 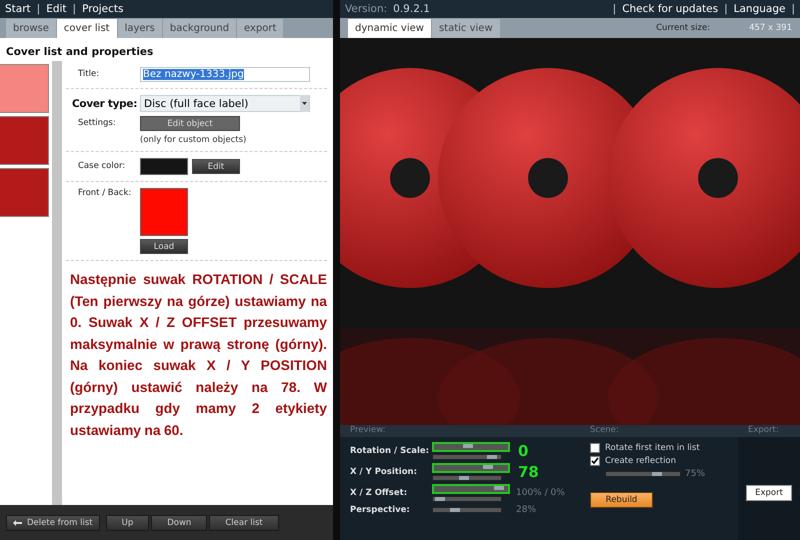 I want to click on tab: background, so click(x=199, y=28).